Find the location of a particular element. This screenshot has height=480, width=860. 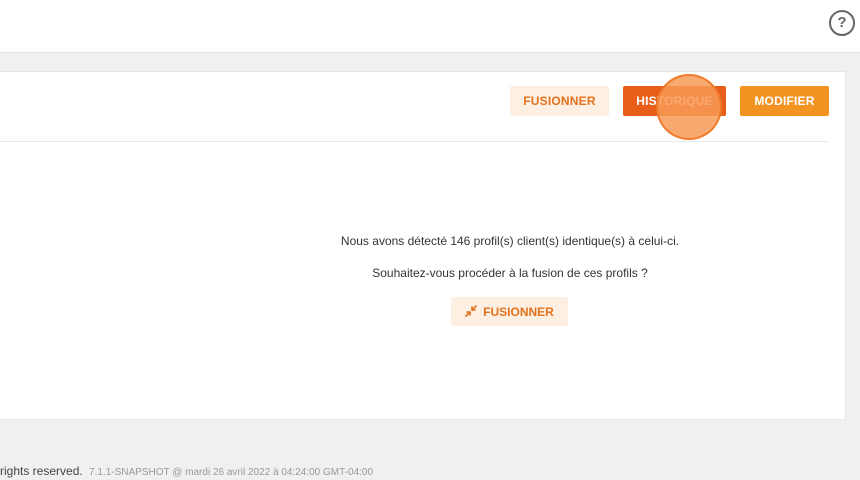

merge-arrows-icon is located at coordinates (471, 311).